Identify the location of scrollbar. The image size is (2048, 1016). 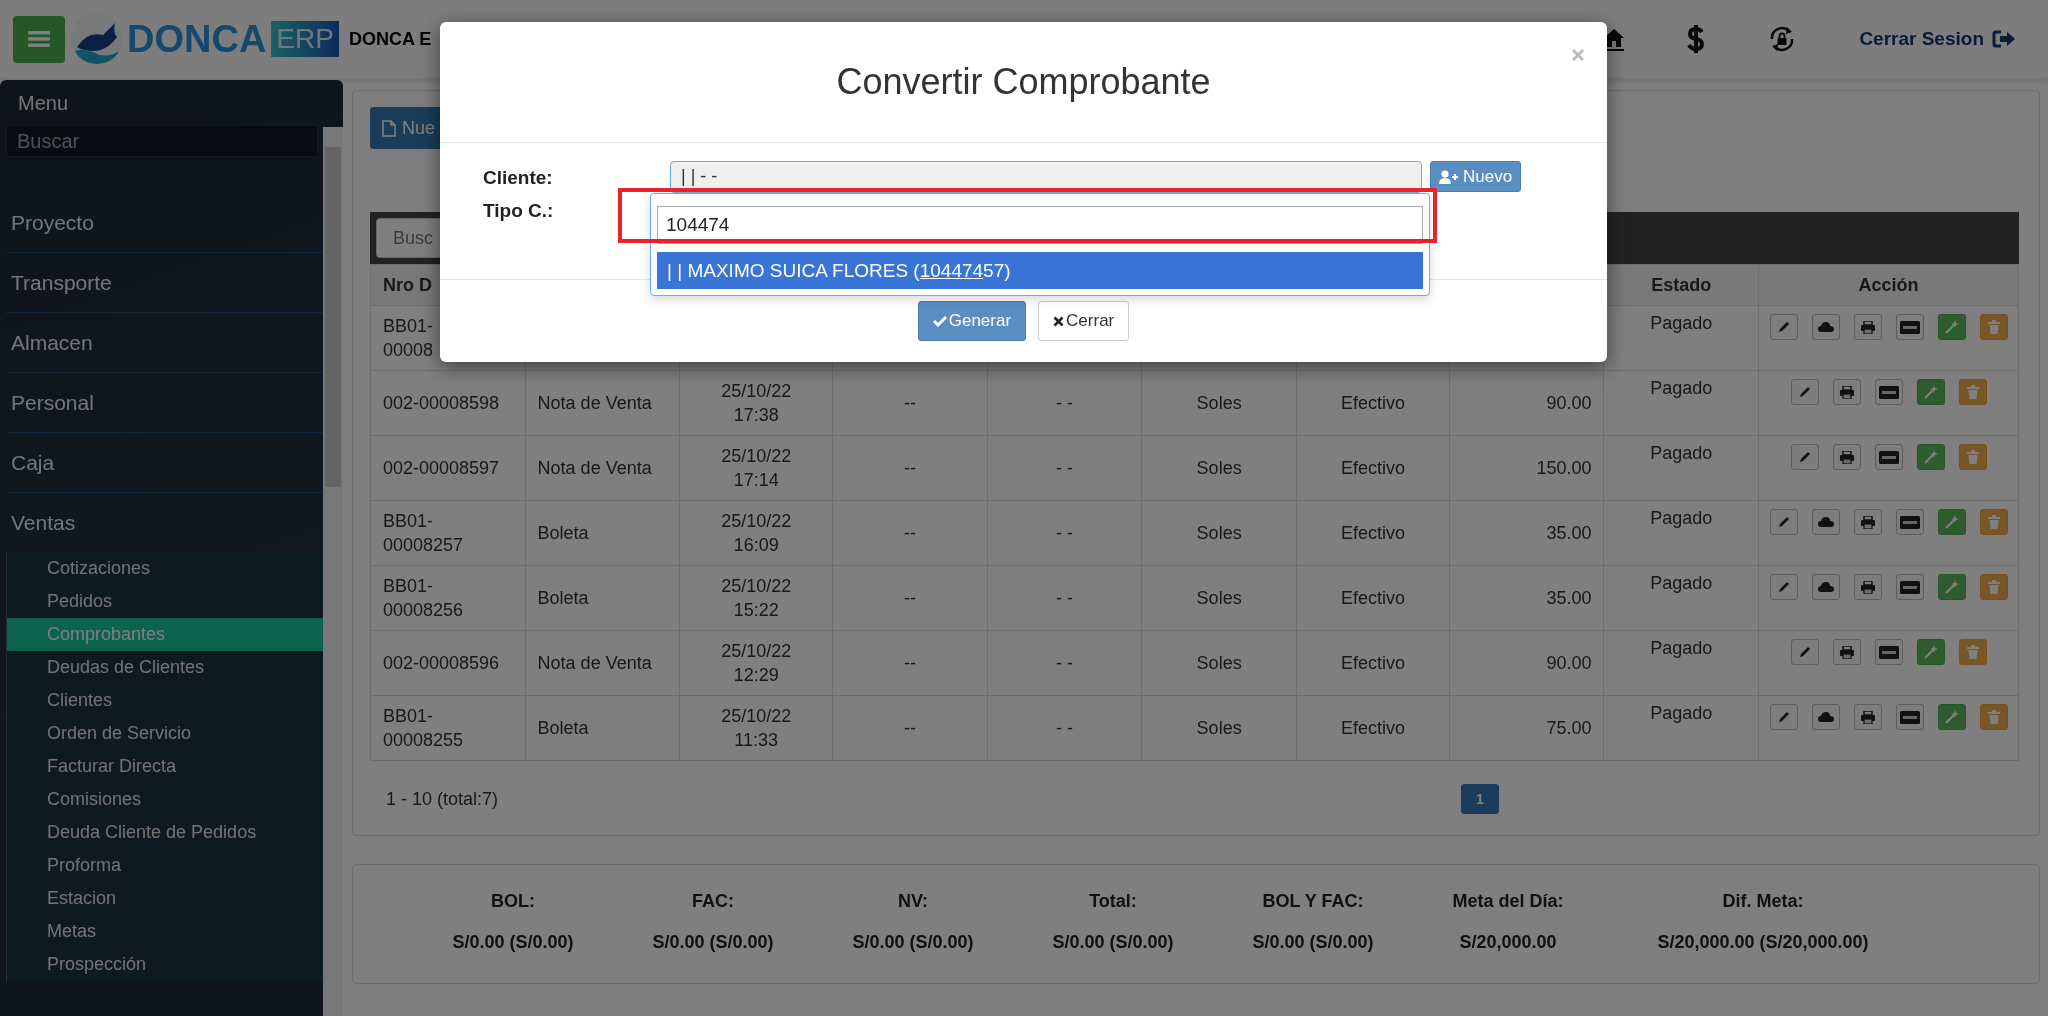
(333, 571).